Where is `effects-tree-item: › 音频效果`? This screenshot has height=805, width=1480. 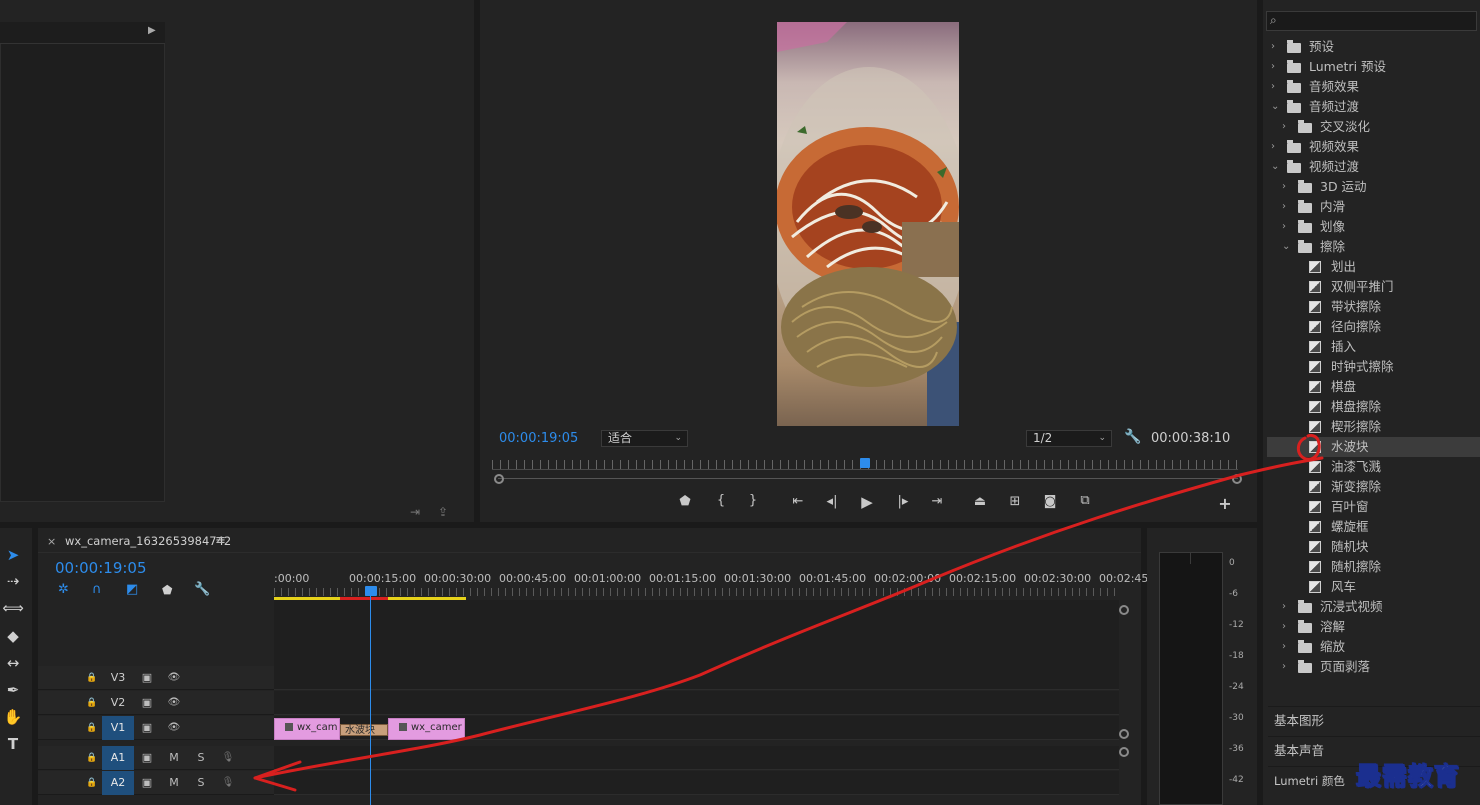
effects-tree-item: › 音频效果 is located at coordinates (1373, 87).